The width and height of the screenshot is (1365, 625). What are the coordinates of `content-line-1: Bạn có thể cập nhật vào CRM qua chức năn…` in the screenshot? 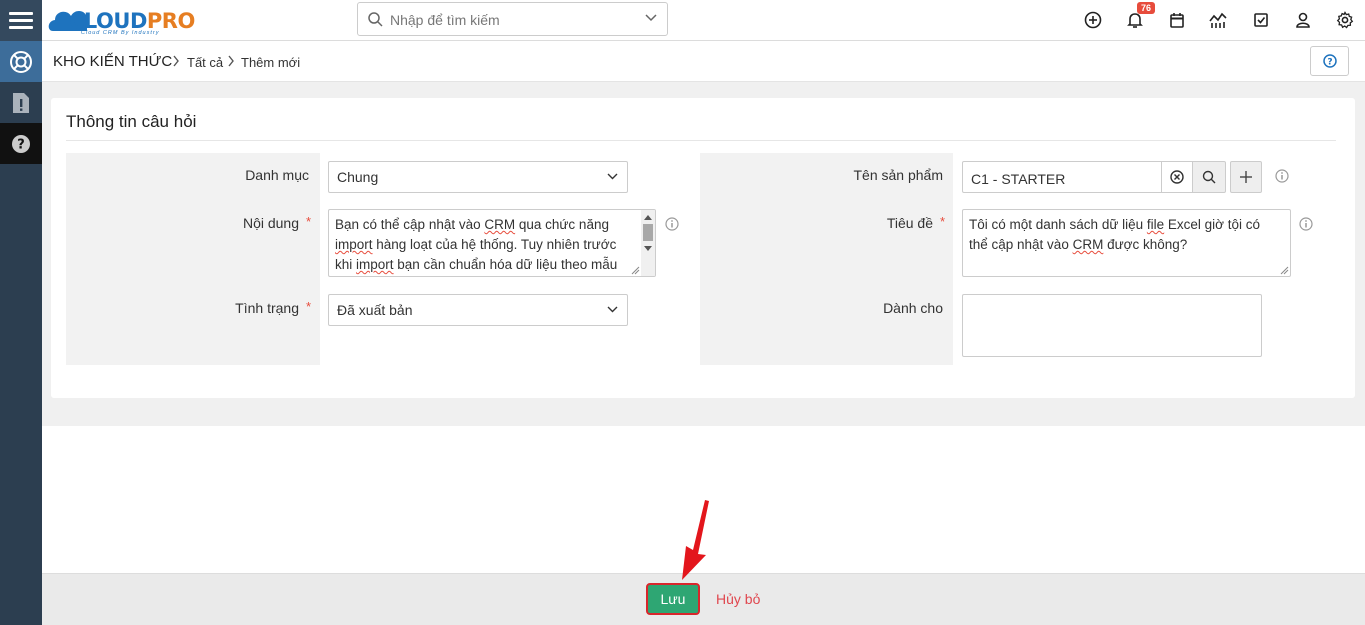 It's located at (472, 224).